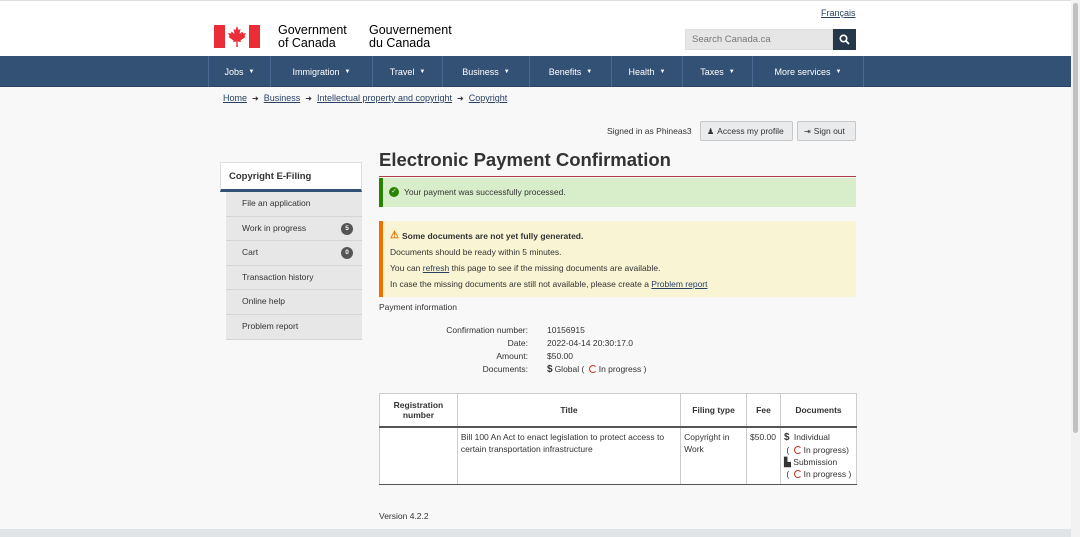 This screenshot has height=537, width=1080. I want to click on sidebar-item-problem-report: Problem report, so click(294, 327).